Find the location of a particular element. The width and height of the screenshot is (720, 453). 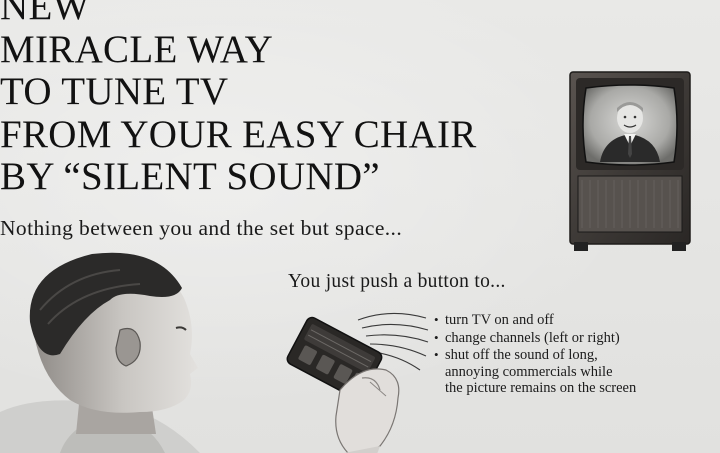

headline-line-5: BY “SILENT SOUND” is located at coordinates (190, 176).